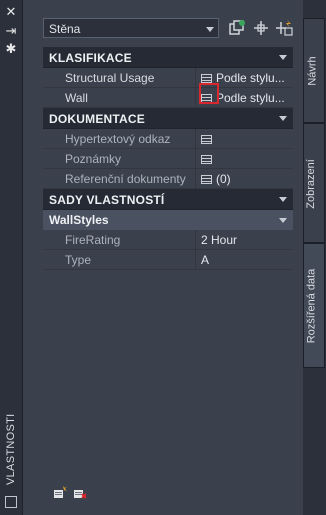 Image resolution: width=326 pixels, height=515 pixels. What do you see at coordinates (131, 28) in the screenshot?
I see `object-type-select: Stěna` at bounding box center [131, 28].